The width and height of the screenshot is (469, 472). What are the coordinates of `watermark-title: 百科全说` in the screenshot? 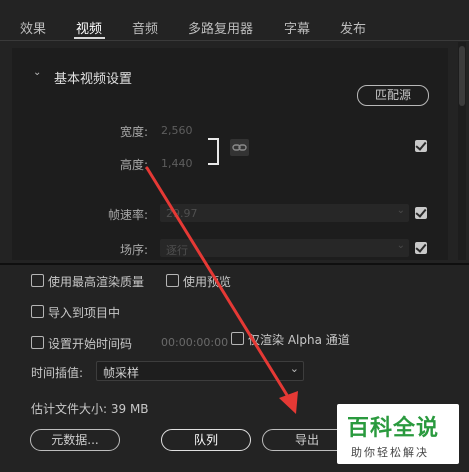 It's located at (393, 428).